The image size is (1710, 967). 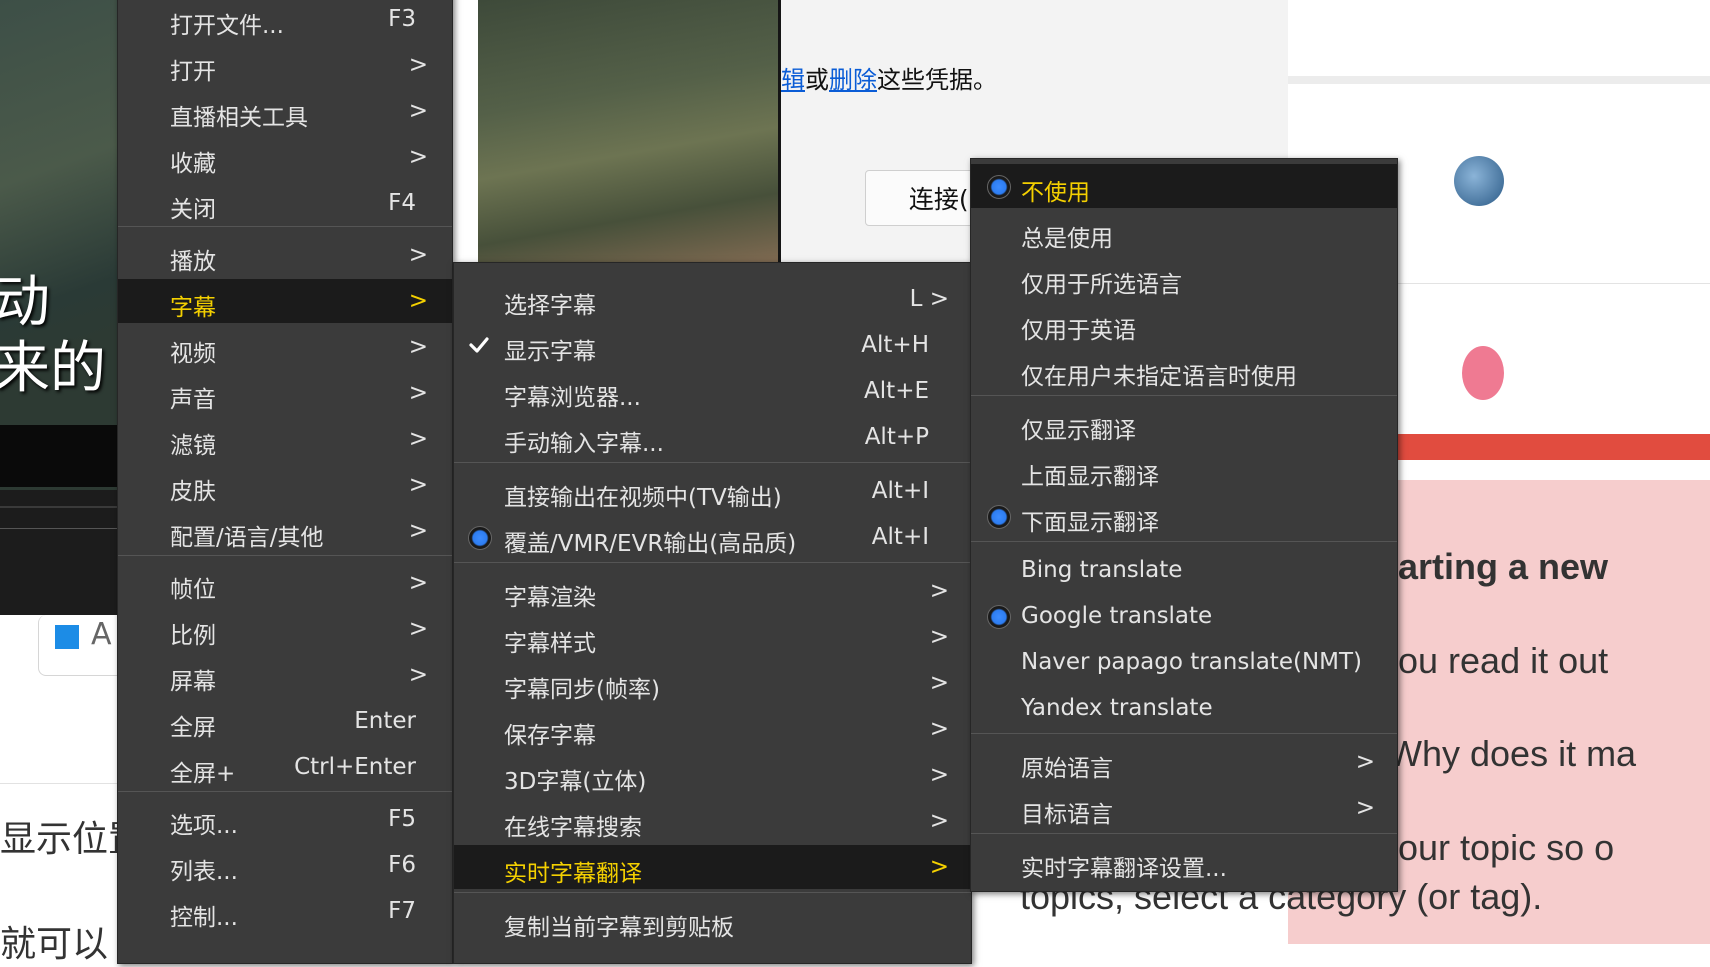 I want to click on dialog-text: 或, so click(x=817, y=80).